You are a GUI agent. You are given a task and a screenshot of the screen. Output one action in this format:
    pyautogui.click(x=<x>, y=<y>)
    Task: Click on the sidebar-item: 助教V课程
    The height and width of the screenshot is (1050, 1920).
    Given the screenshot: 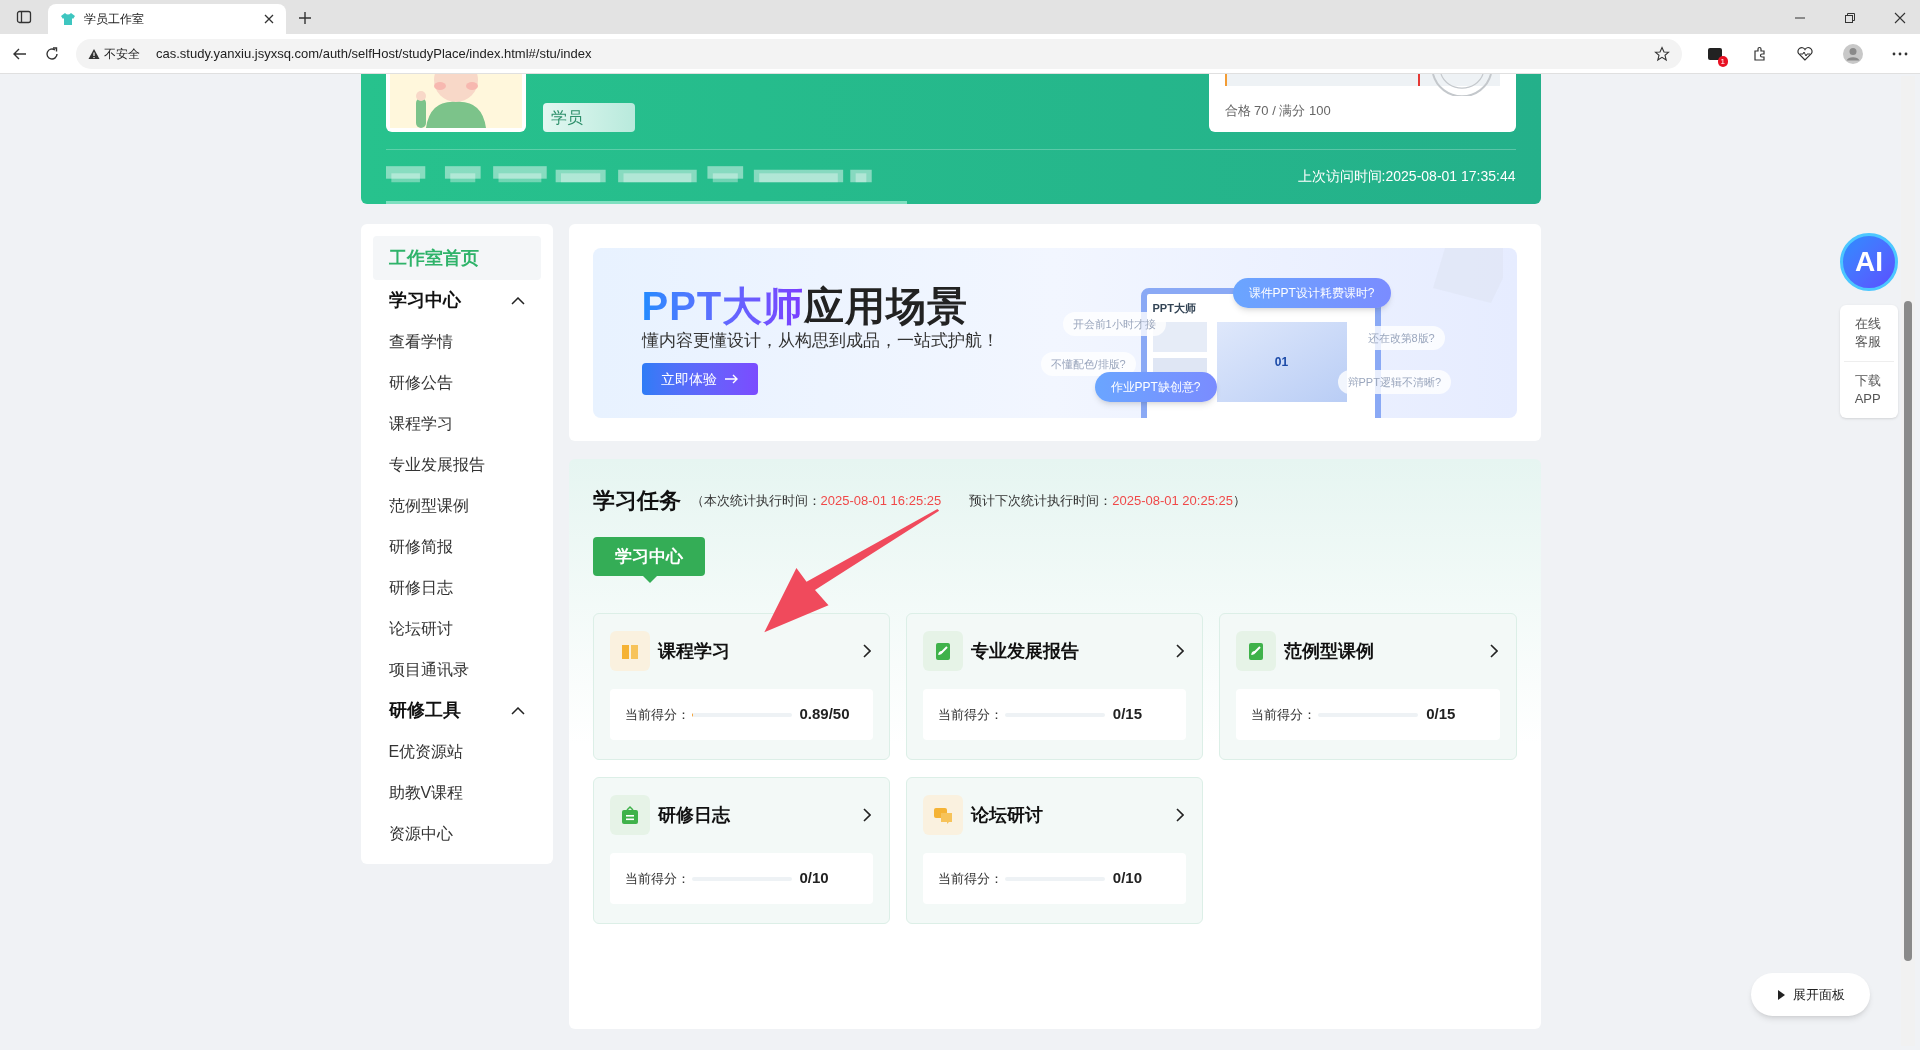 What is the action you would take?
    pyautogui.click(x=456, y=792)
    